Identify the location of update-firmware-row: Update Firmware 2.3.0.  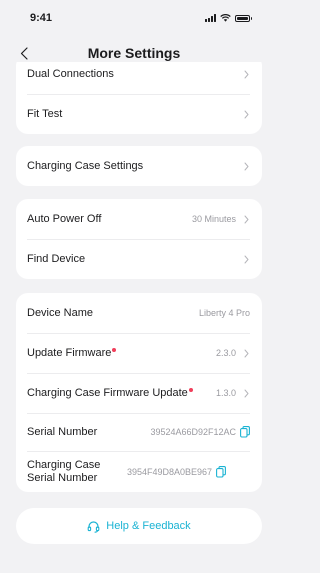
(139, 353).